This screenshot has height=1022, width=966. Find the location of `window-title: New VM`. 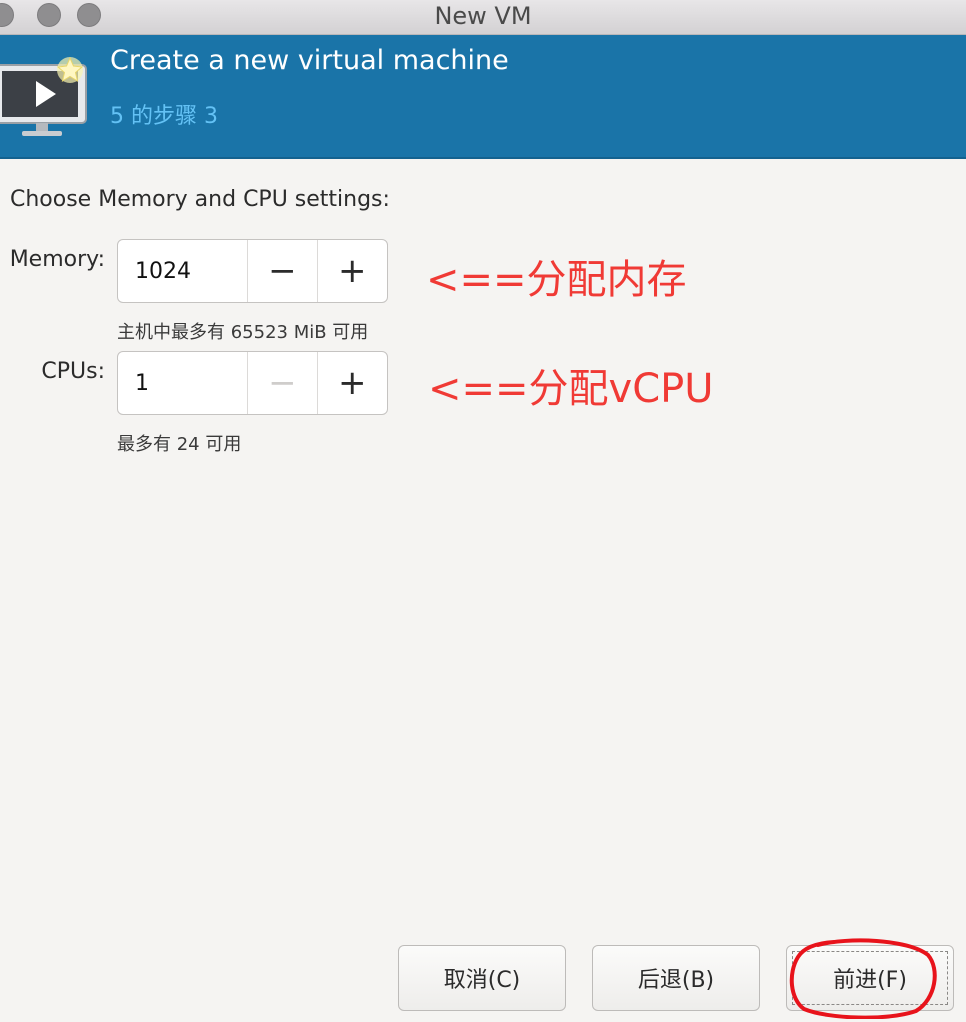

window-title: New VM is located at coordinates (483, 16).